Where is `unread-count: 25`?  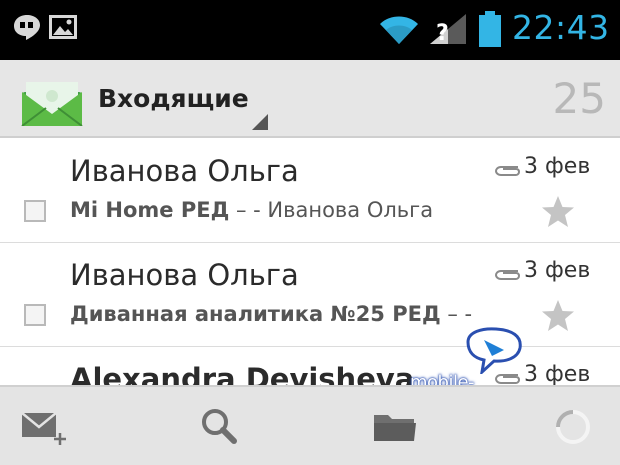
unread-count: 25 is located at coordinates (579, 98).